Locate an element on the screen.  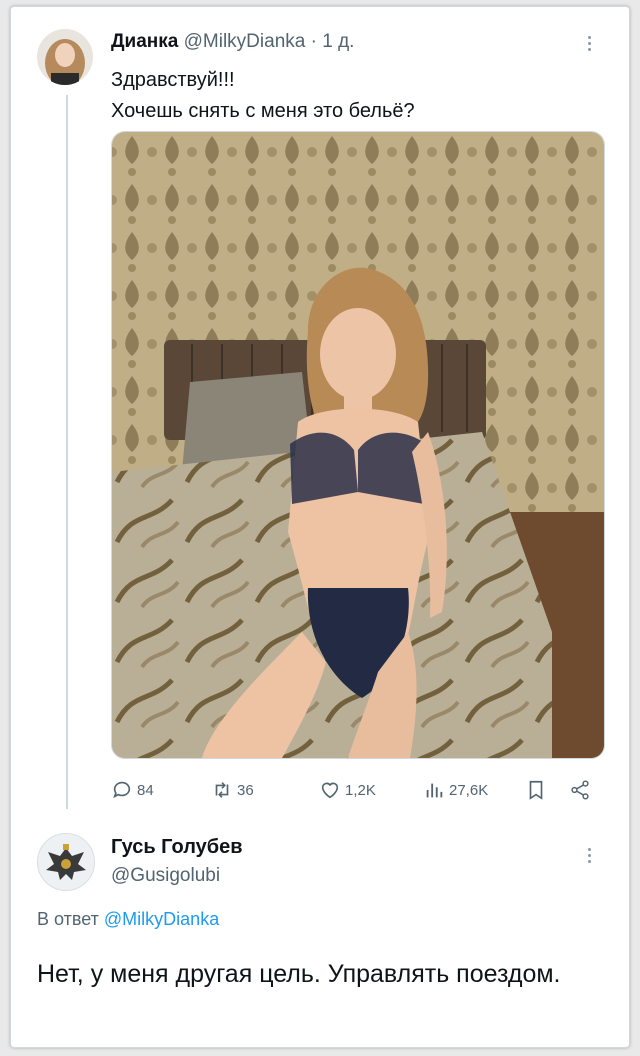
reply-author-avatar is located at coordinates (66, 862).